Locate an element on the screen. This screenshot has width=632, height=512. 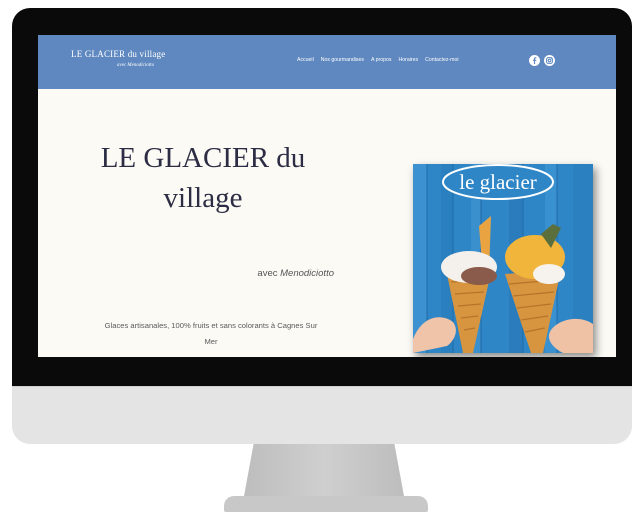
site-logo: LE GLACIER du village avec Menodiciotto is located at coordinates (118, 58).